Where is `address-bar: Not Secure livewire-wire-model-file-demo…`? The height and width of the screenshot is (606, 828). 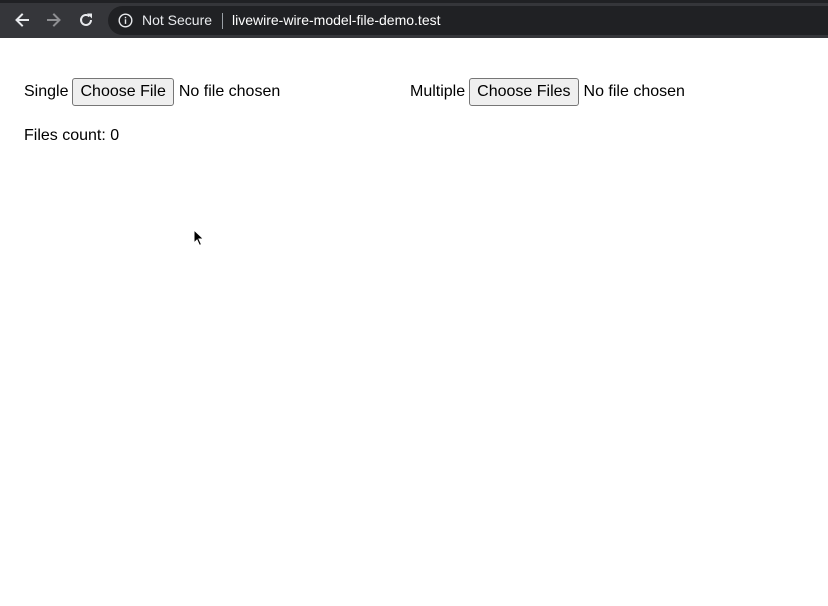
address-bar: Not Secure livewire-wire-model-file-demo… is located at coordinates (468, 20).